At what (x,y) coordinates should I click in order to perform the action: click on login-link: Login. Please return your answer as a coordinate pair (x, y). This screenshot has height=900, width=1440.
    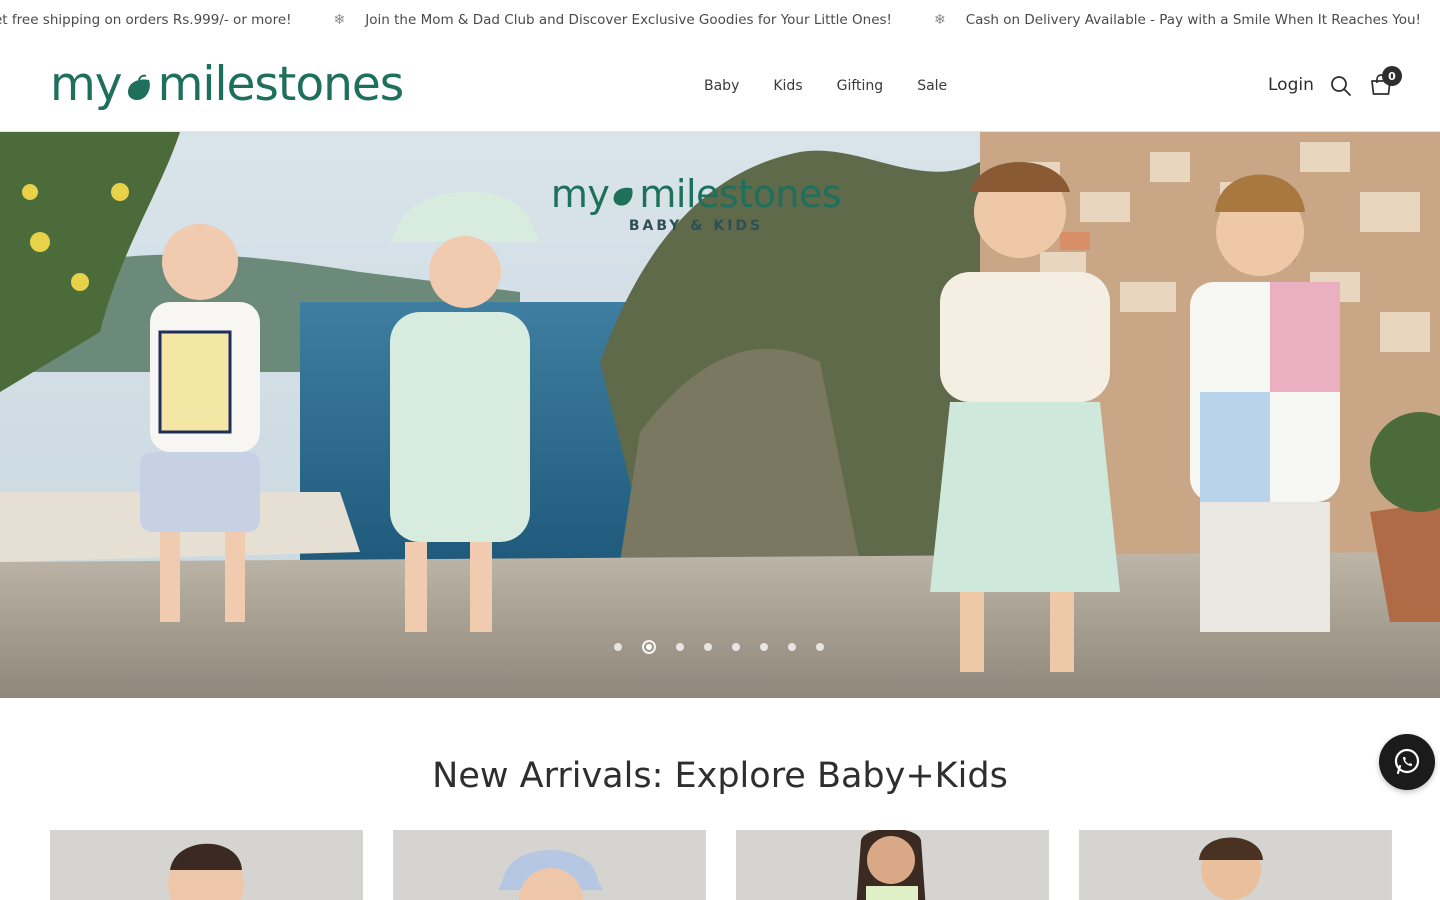
    Looking at the image, I should click on (1291, 85).